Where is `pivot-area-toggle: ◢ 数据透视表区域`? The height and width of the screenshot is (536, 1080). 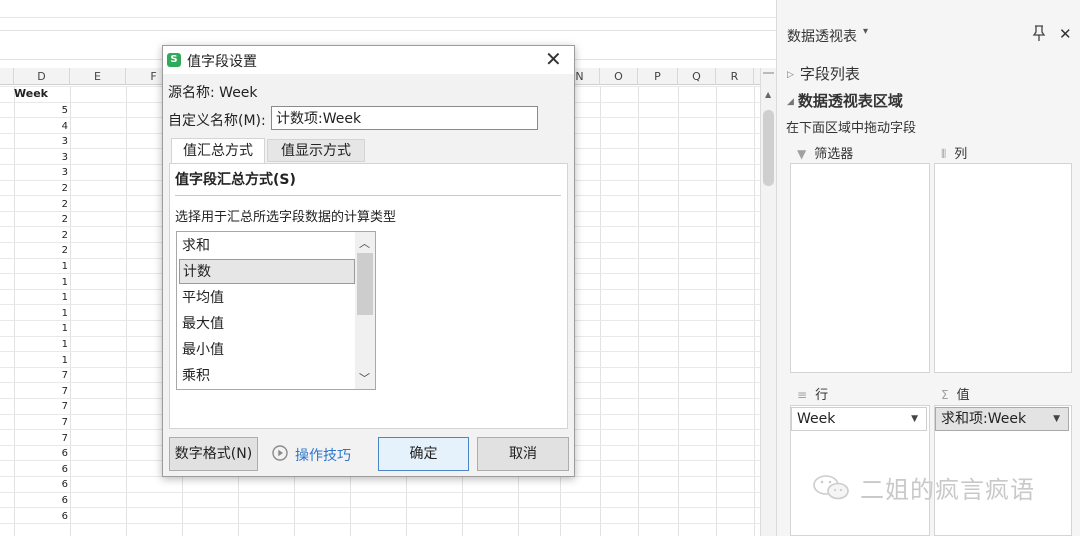
pivot-area-toggle: ◢ 数据透视表区域 is located at coordinates (845, 100).